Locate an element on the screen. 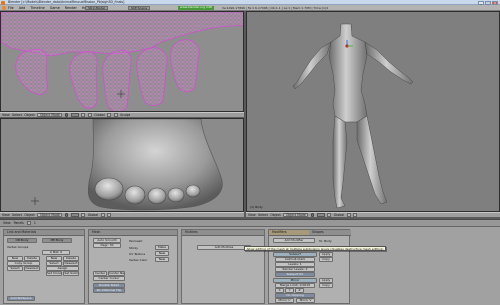  buttons-view-menu: View is located at coordinates (7, 223).